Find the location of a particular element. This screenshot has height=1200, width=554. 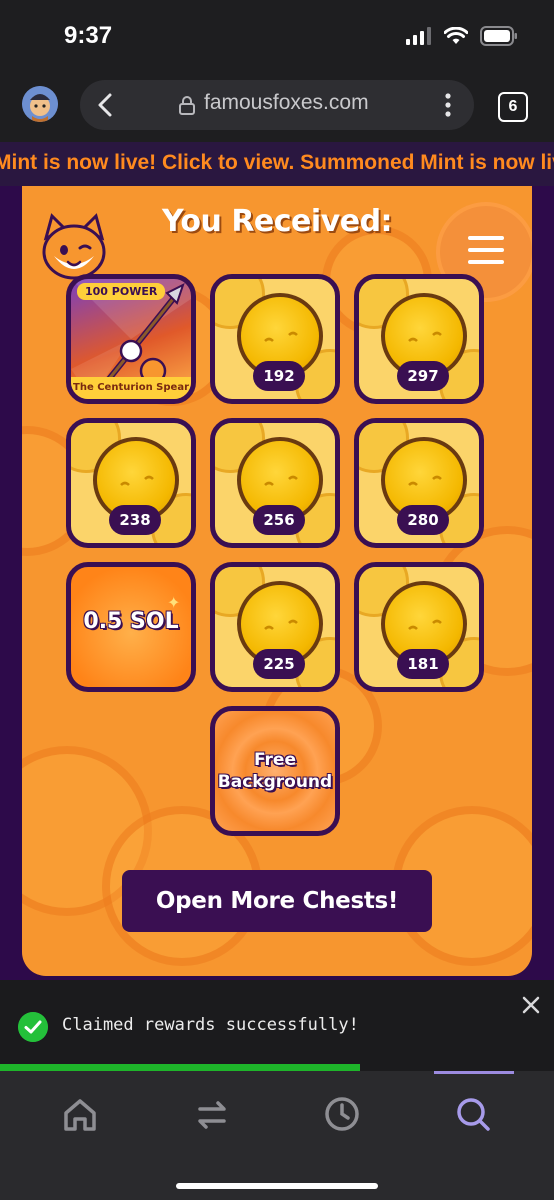

profile-avatar is located at coordinates (40, 104).